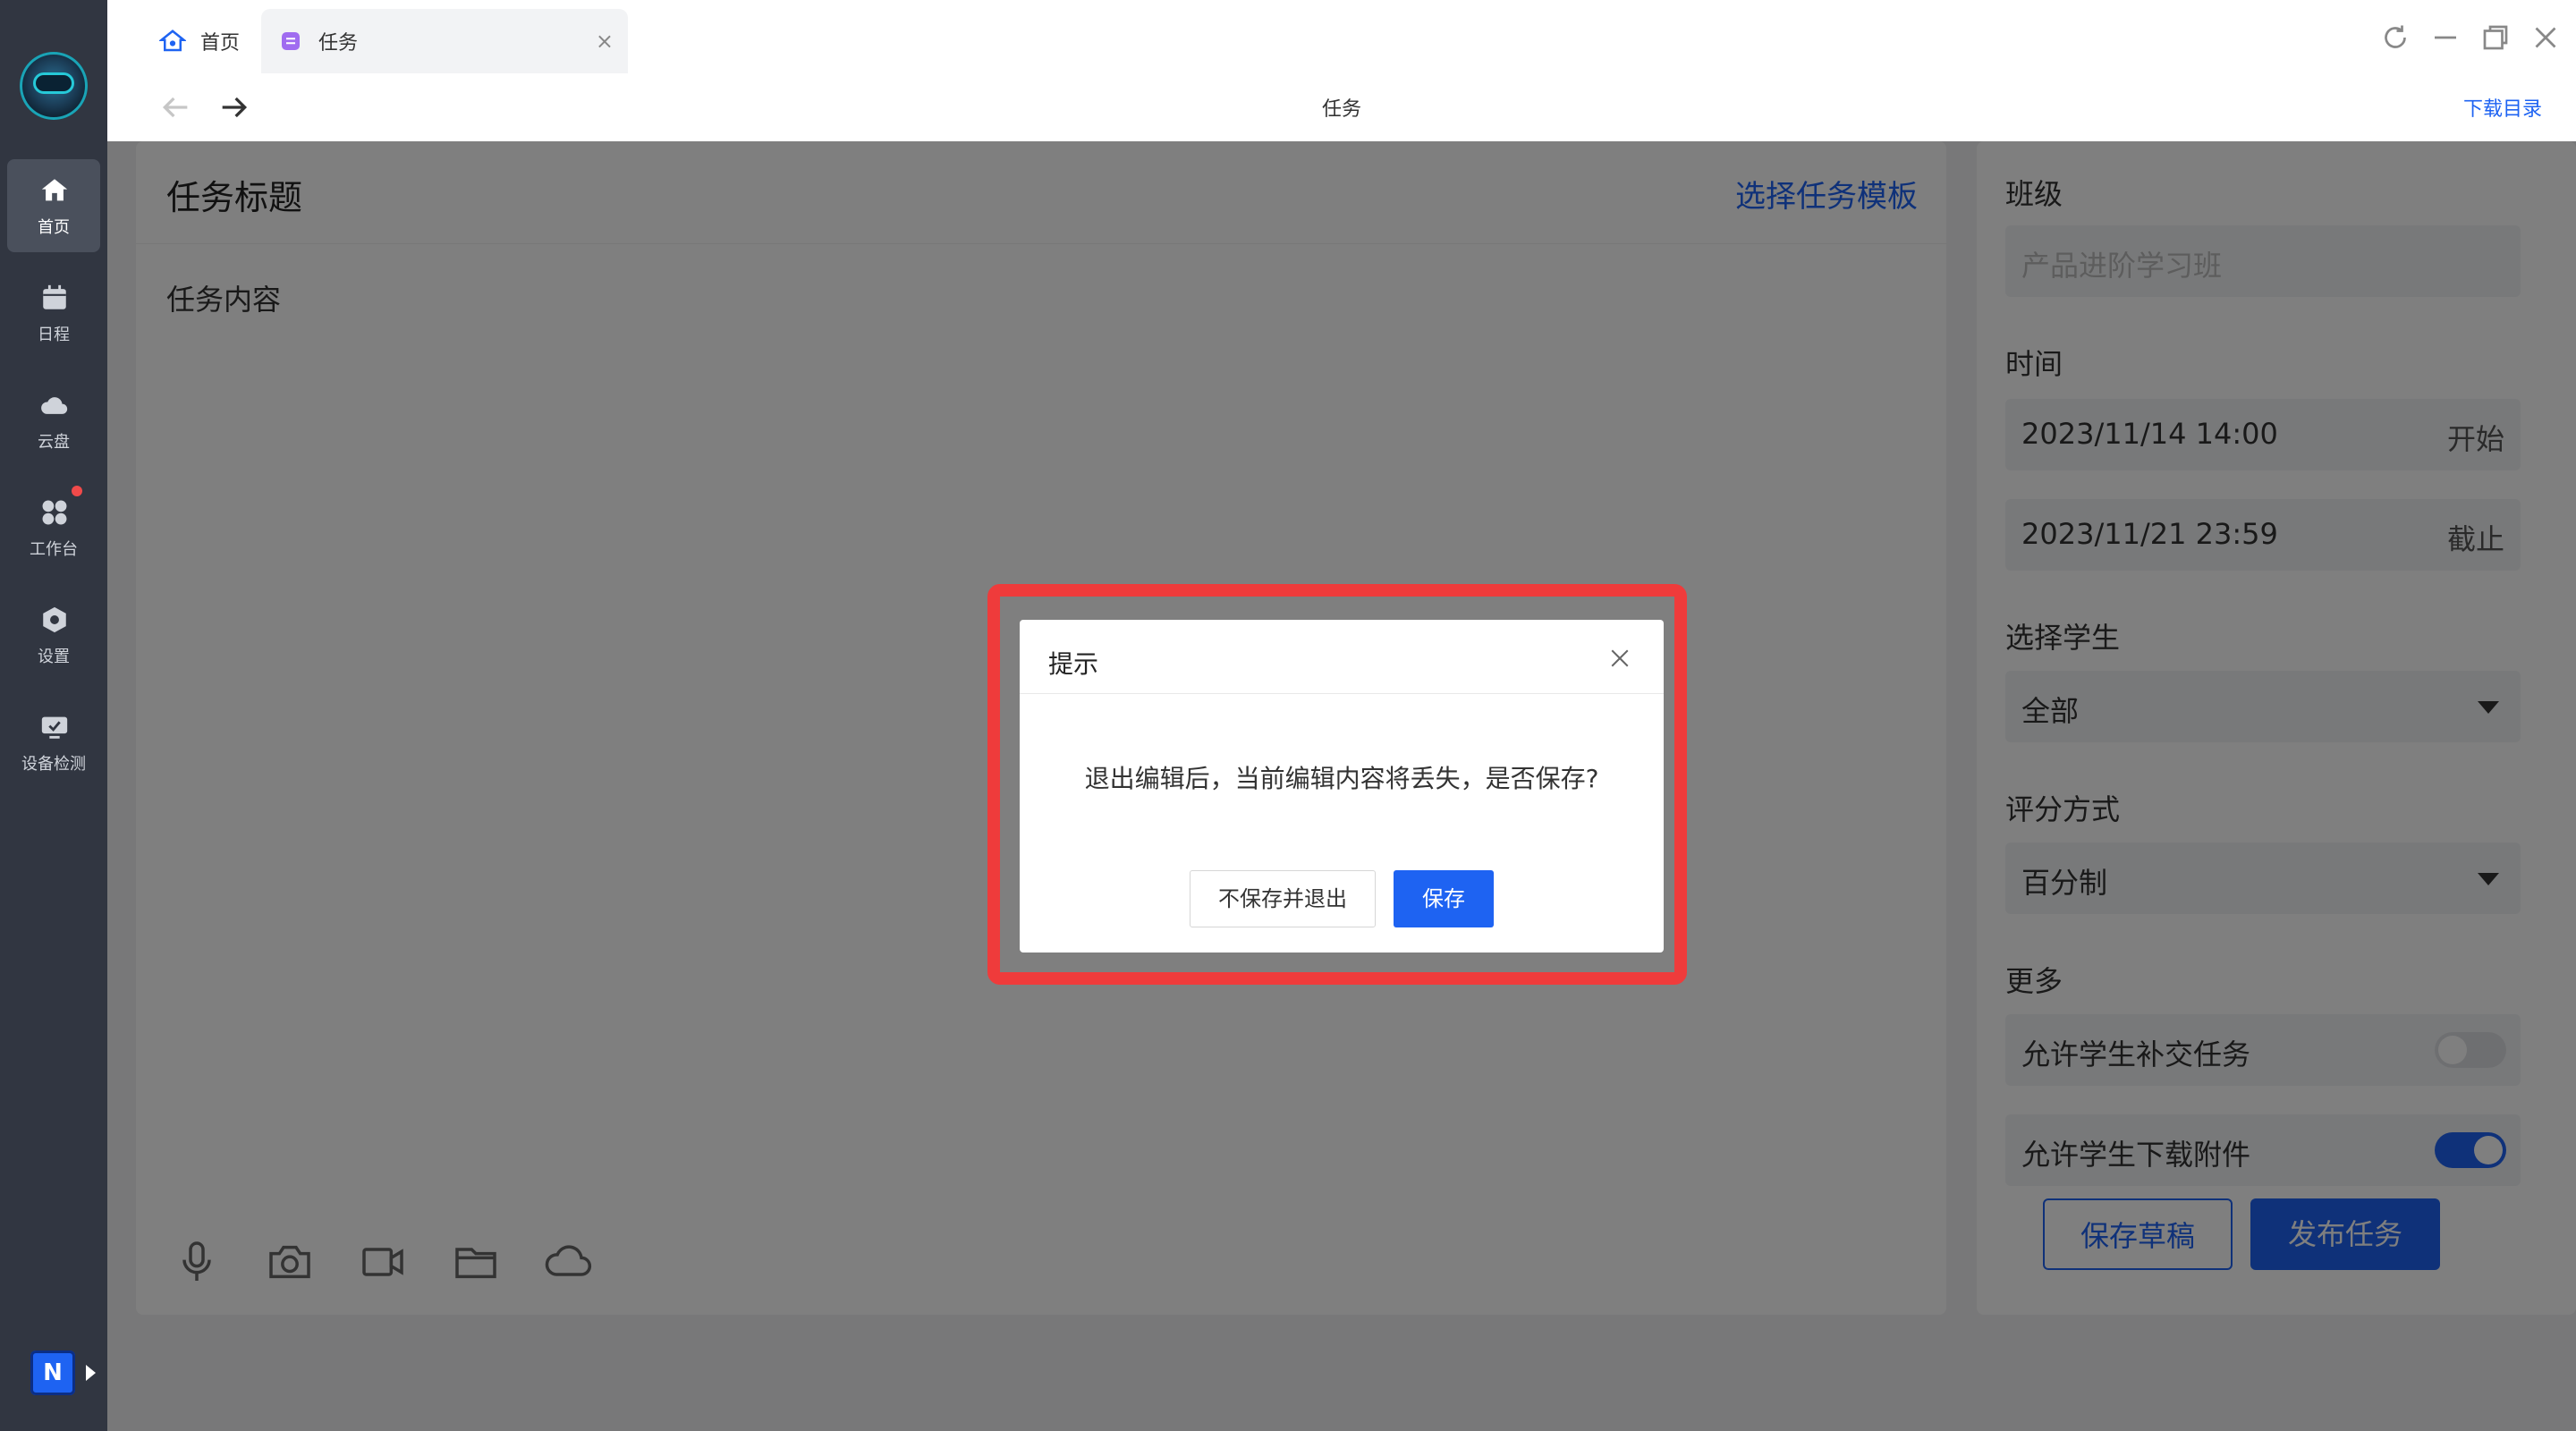 The image size is (2576, 1431). Describe the element at coordinates (52, 1373) in the screenshot. I see `n-badge: N` at that location.